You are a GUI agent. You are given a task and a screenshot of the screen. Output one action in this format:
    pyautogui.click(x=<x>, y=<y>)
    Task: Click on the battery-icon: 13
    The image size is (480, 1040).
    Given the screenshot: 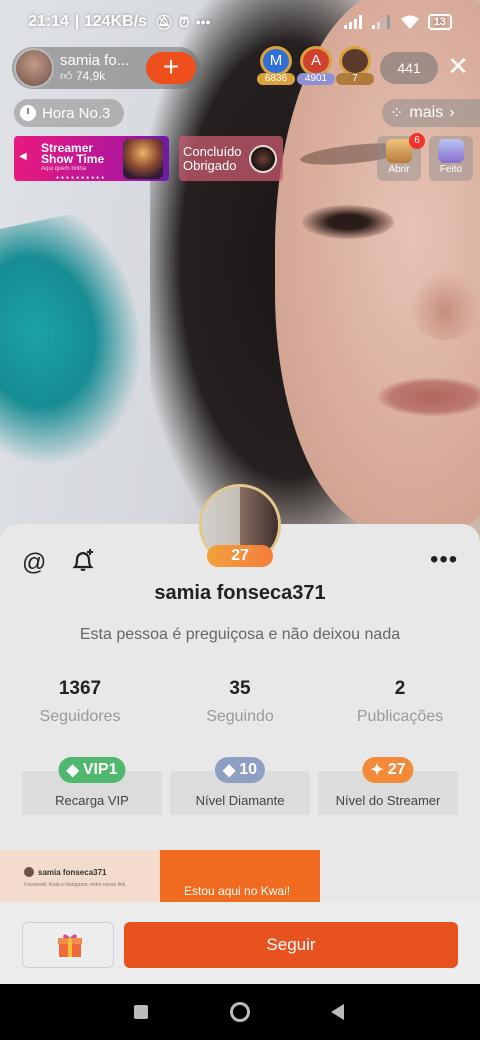 What is the action you would take?
    pyautogui.click(x=439, y=22)
    